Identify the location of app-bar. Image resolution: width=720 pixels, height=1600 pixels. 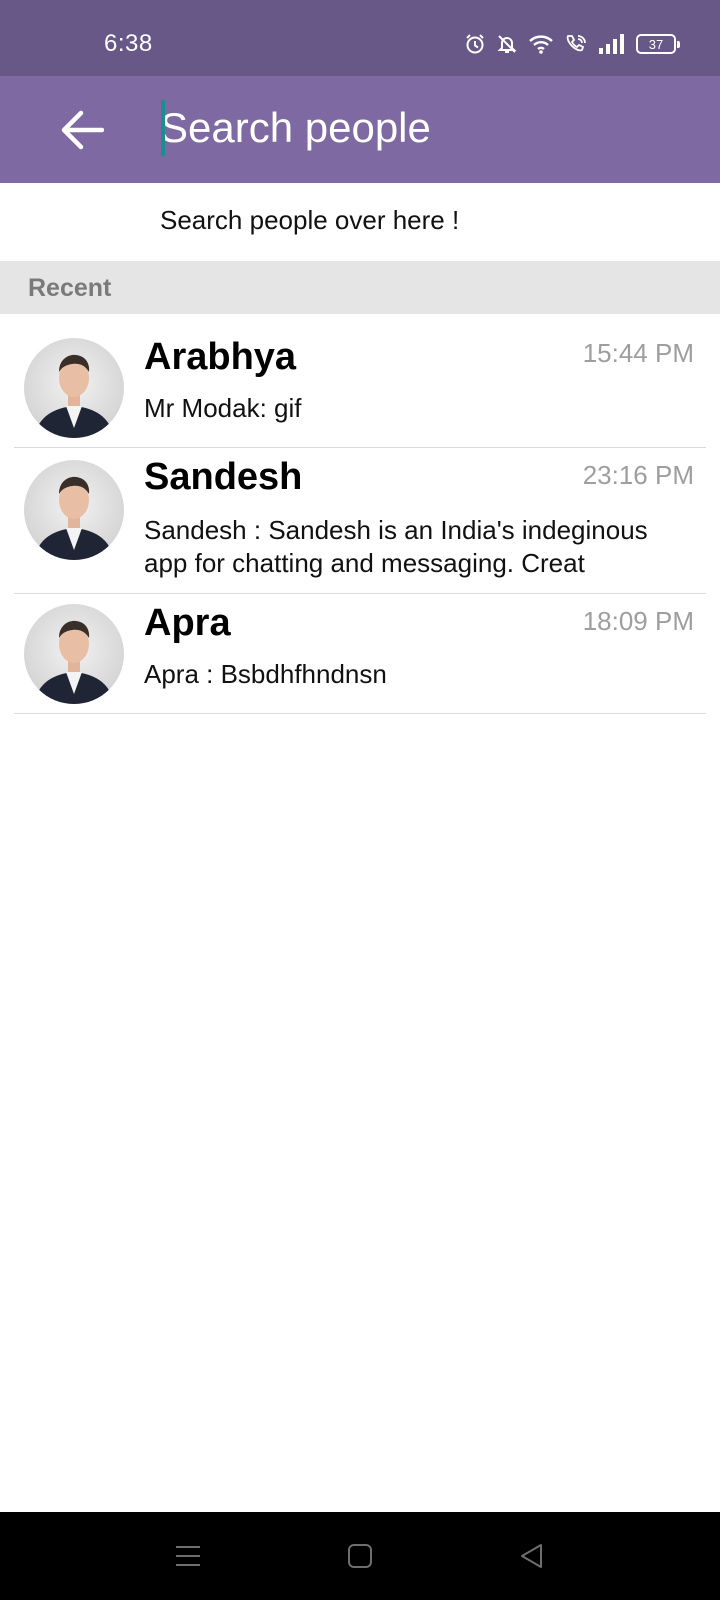
(360, 129).